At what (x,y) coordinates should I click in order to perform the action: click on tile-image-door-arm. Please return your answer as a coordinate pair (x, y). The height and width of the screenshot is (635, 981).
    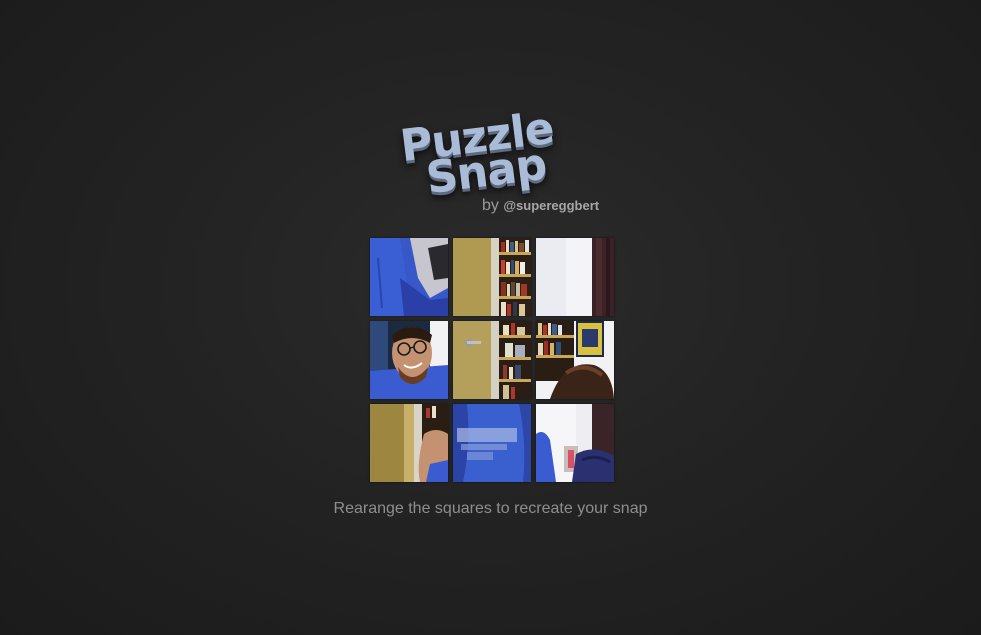
    Looking at the image, I should click on (409, 443).